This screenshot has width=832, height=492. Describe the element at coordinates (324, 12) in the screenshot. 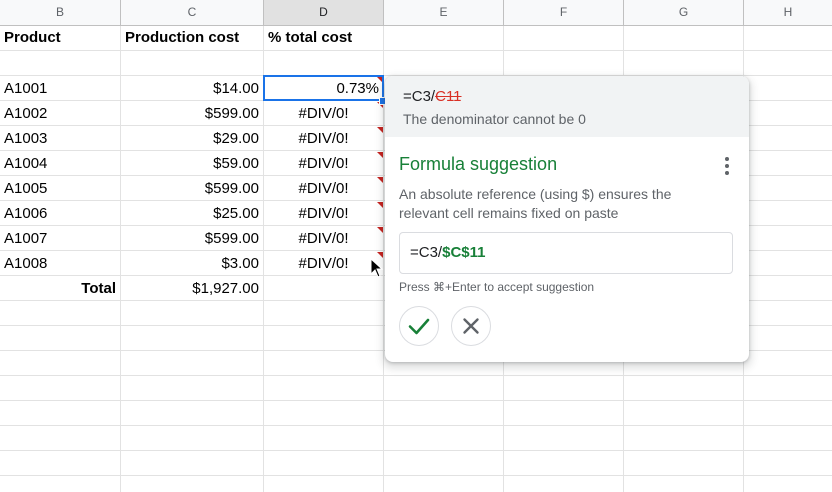

I see `column-header-d: D` at that location.